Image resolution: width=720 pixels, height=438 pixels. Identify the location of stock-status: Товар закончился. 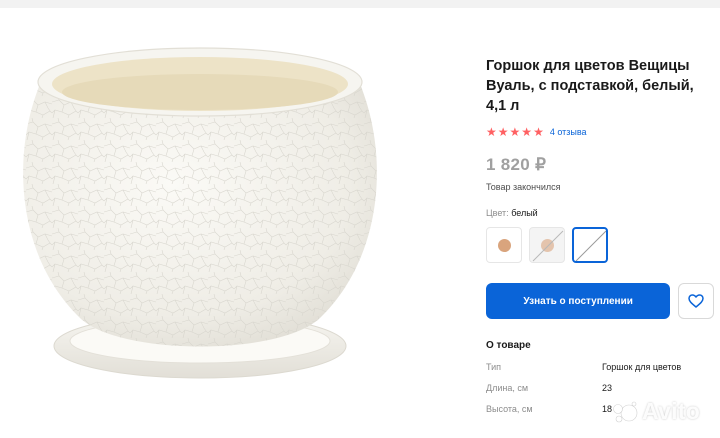
(523, 187).